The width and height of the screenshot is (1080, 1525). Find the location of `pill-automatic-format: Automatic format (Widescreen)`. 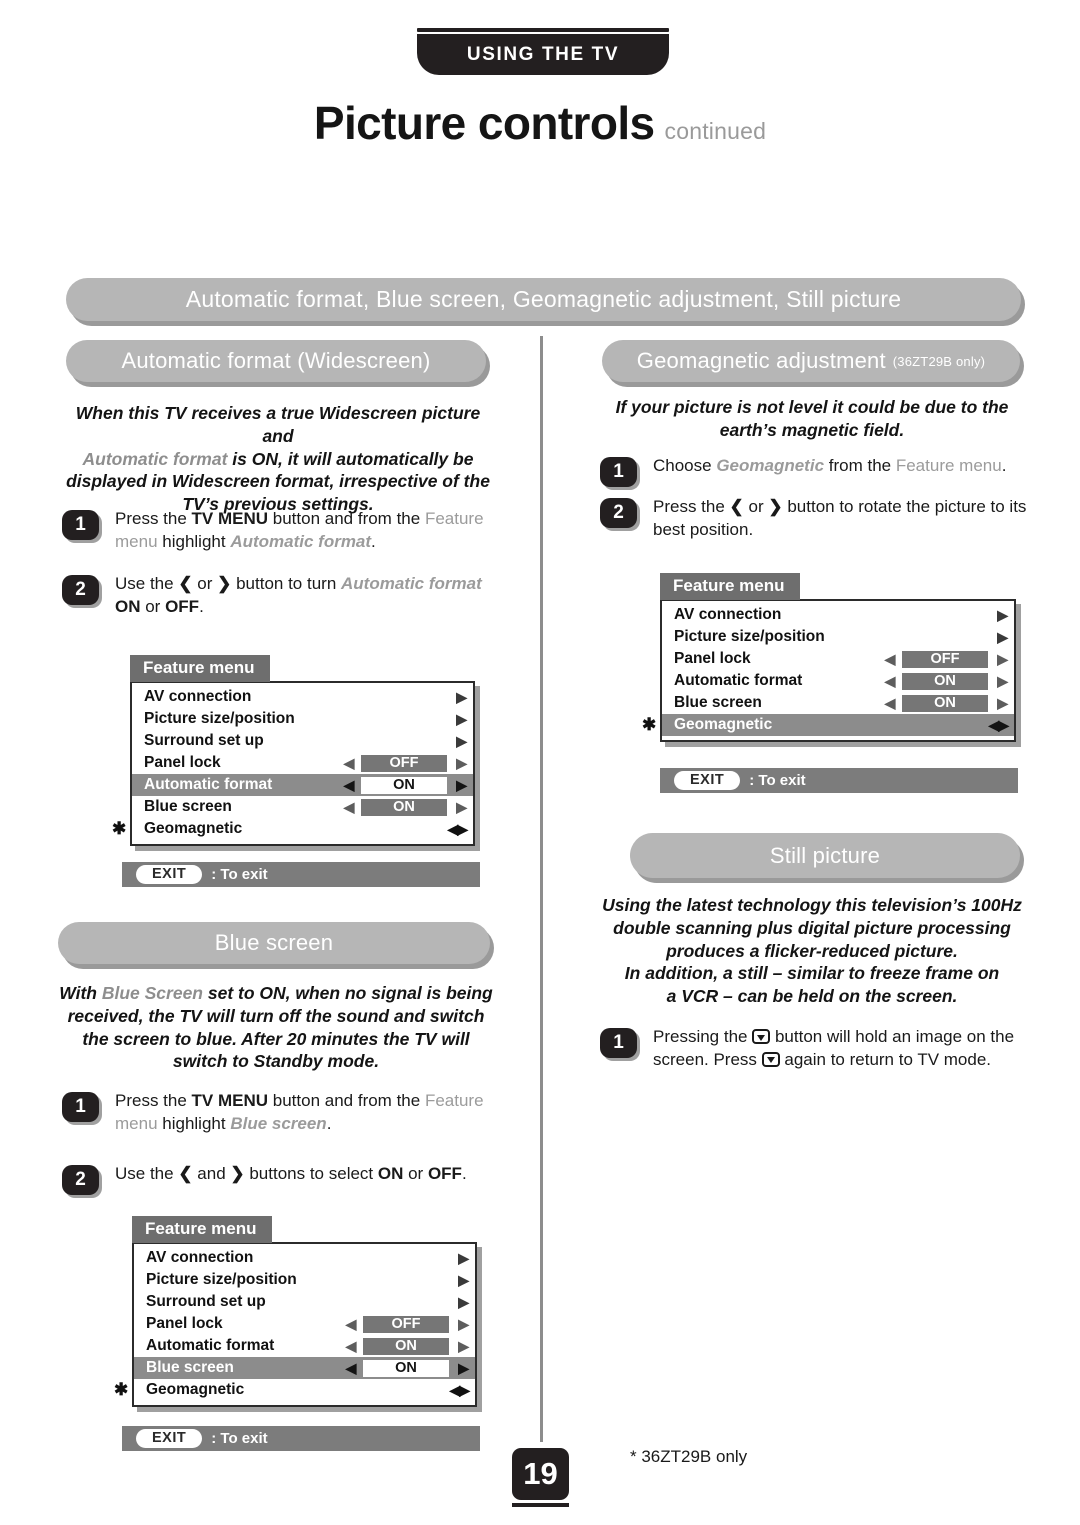

pill-automatic-format: Automatic format (Widescreen) is located at coordinates (276, 361).